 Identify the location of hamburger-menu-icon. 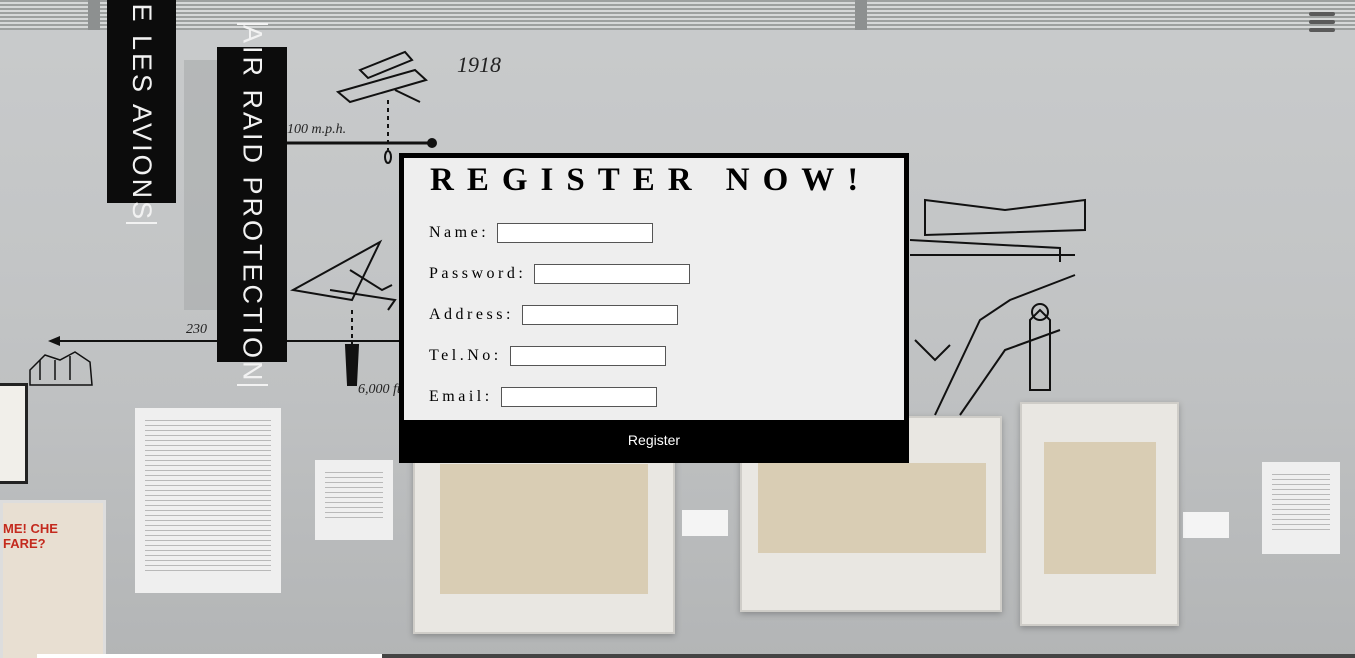
(1322, 23).